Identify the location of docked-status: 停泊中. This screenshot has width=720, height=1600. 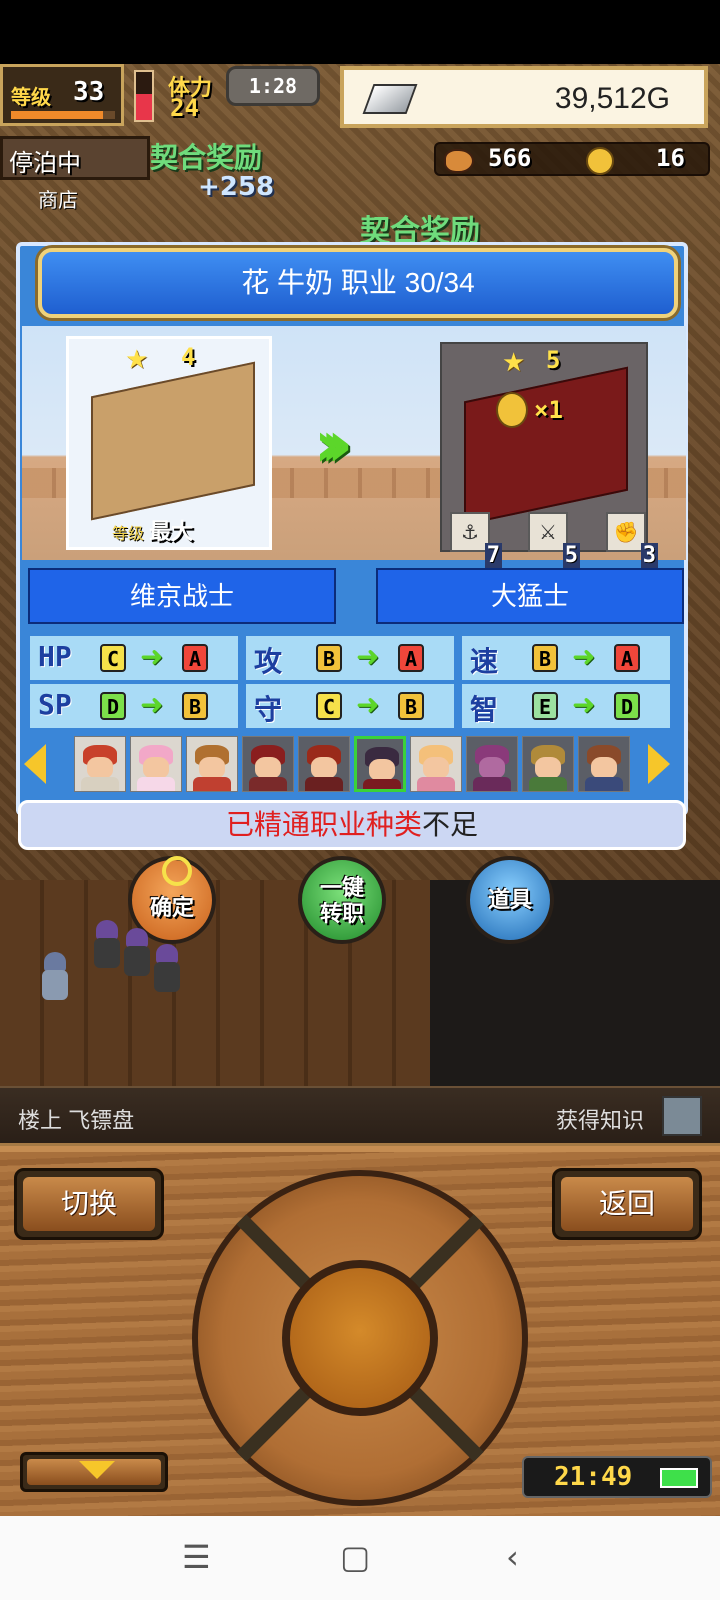
(75, 158).